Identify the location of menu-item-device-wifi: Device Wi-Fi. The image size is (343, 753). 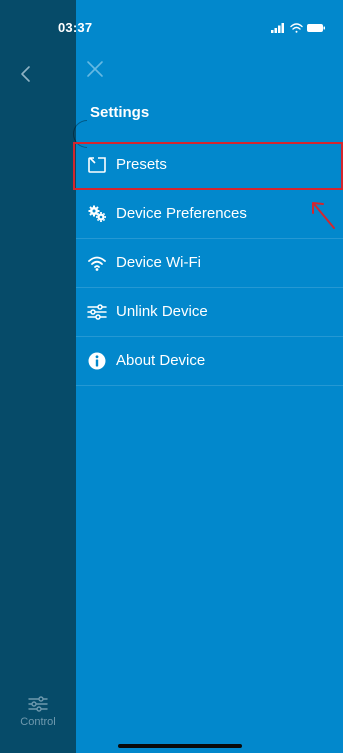
(209, 263).